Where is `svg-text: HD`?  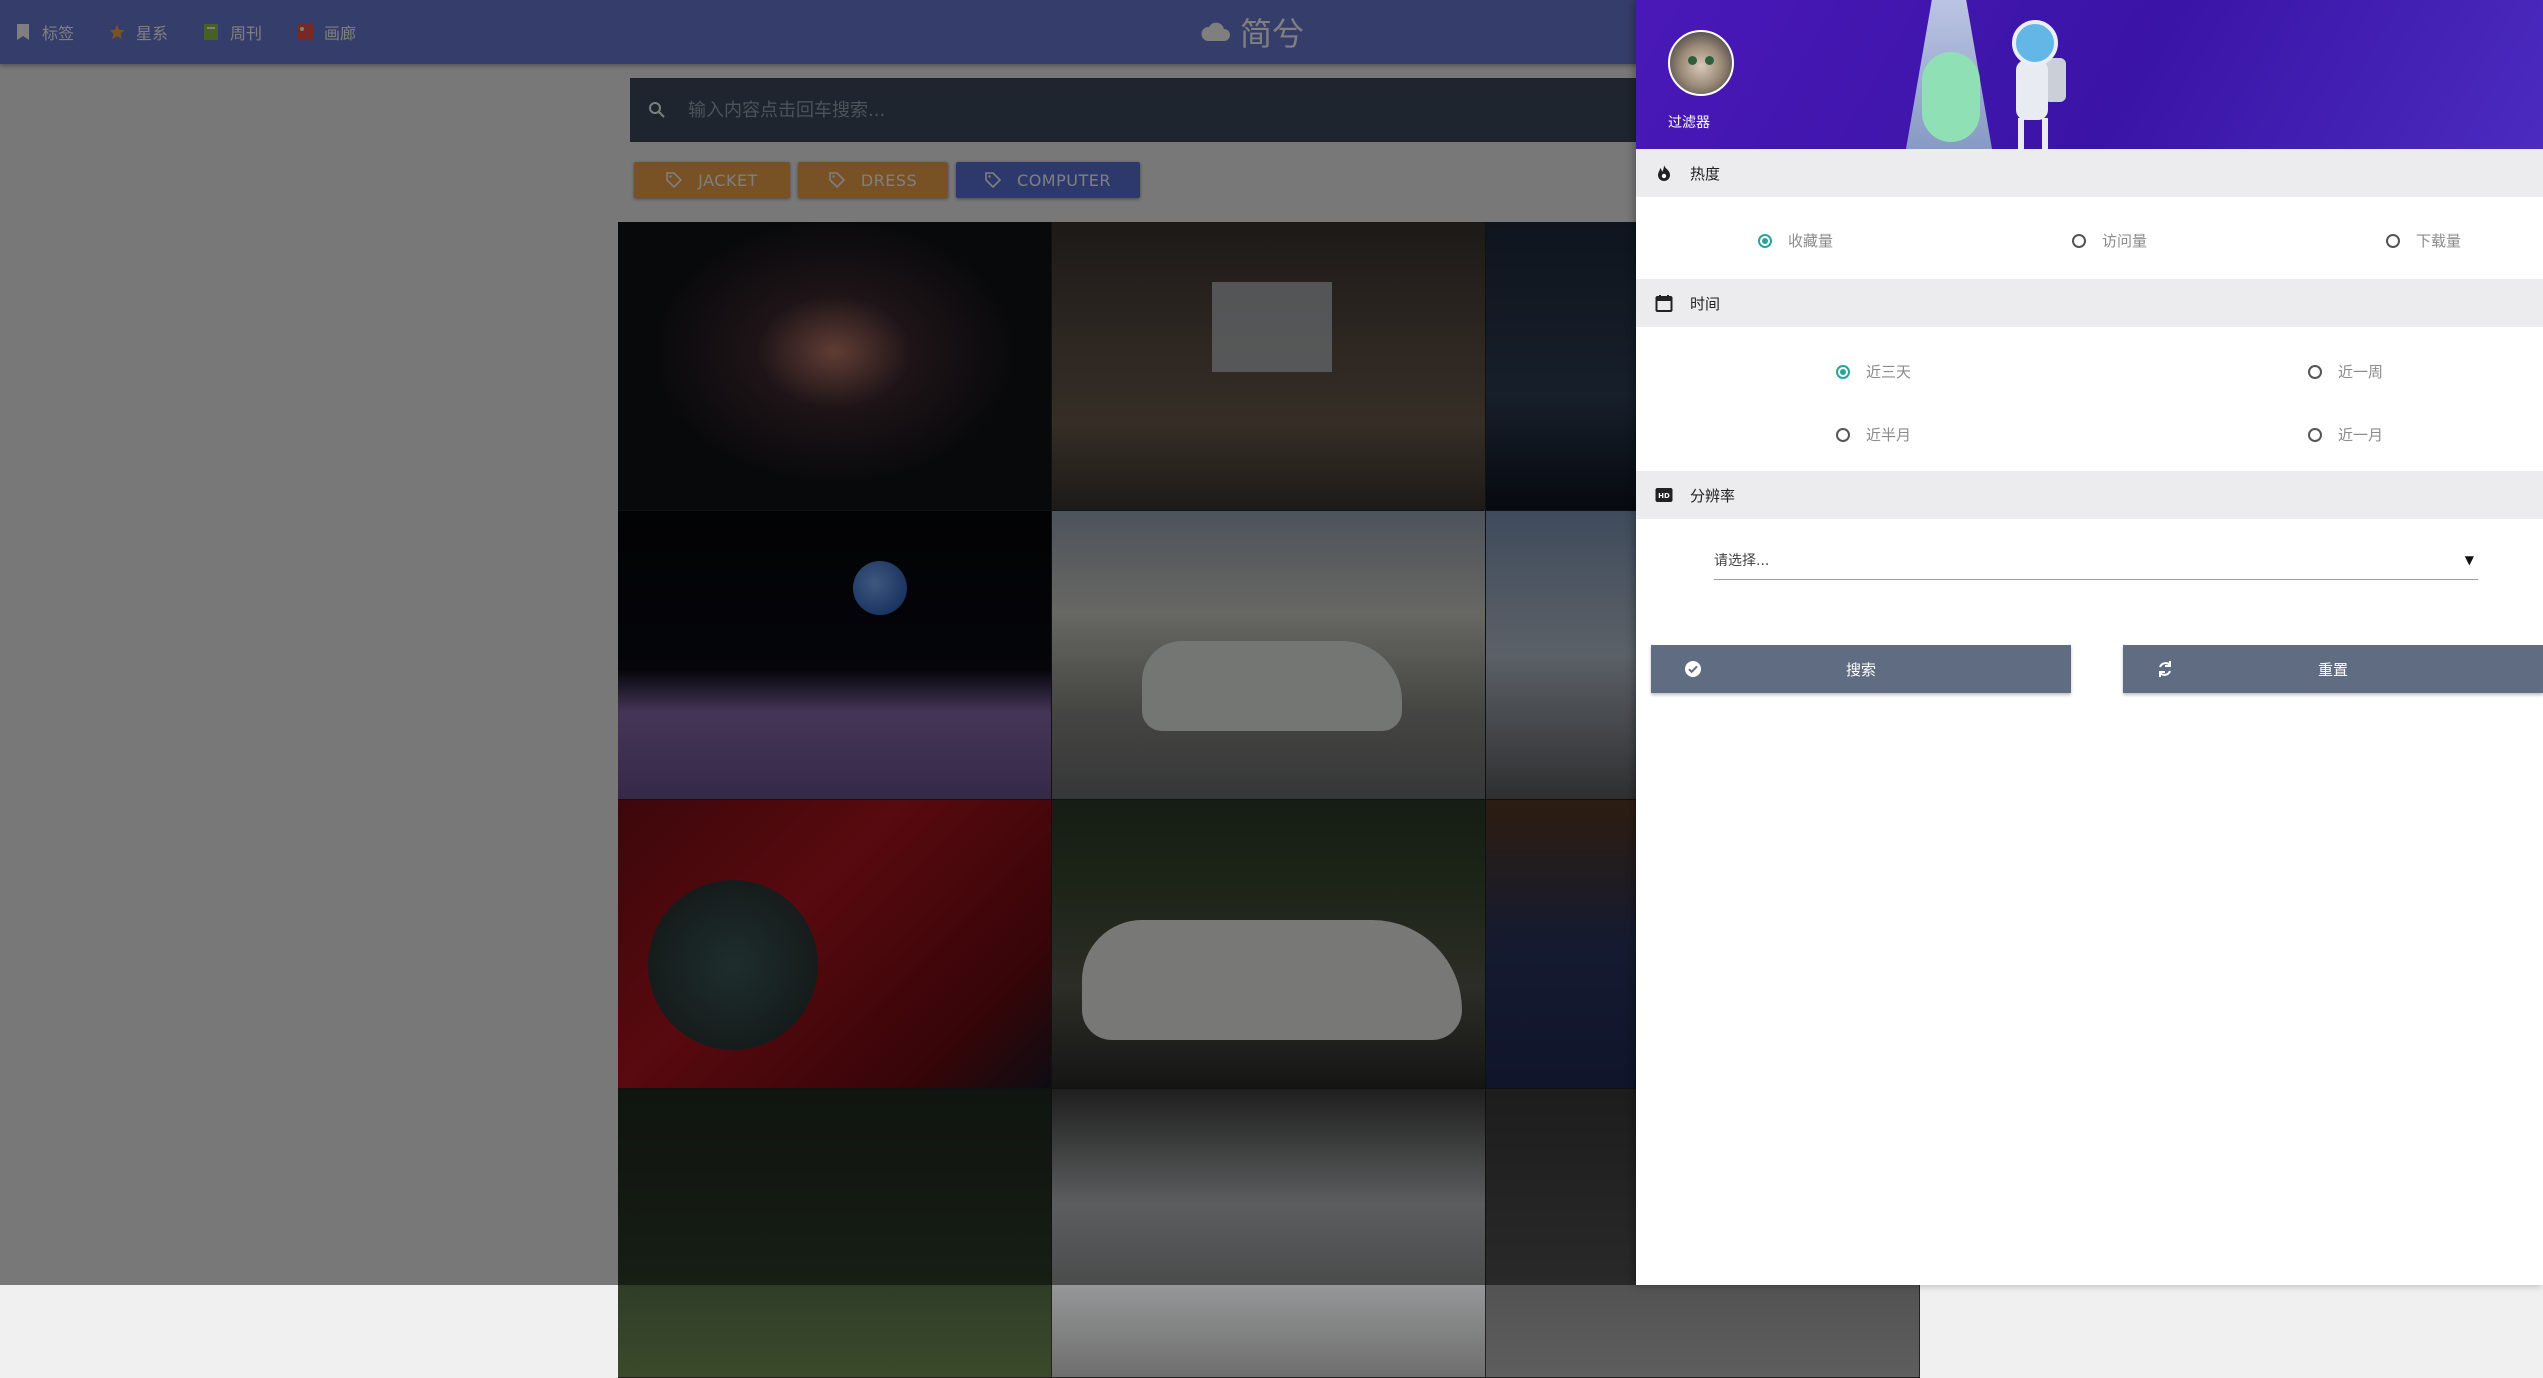 svg-text: HD is located at coordinates (1664, 496).